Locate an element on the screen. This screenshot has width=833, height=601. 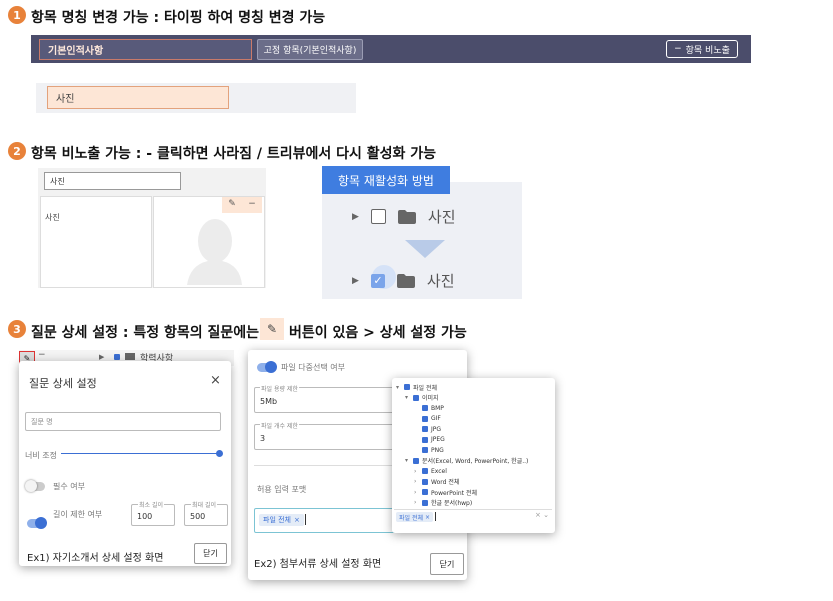
width-slider is located at coordinates (140, 453).